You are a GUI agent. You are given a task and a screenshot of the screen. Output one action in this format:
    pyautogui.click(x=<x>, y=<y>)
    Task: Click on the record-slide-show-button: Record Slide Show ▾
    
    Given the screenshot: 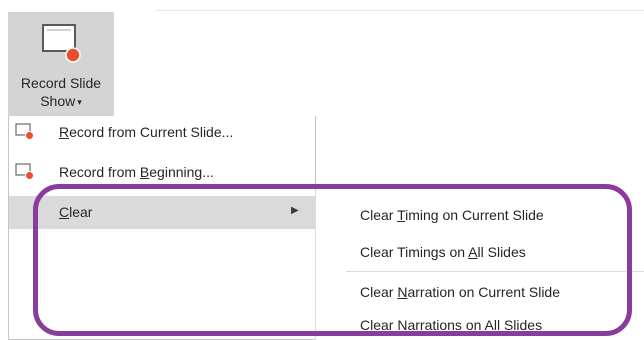 What is the action you would take?
    pyautogui.click(x=61, y=64)
    